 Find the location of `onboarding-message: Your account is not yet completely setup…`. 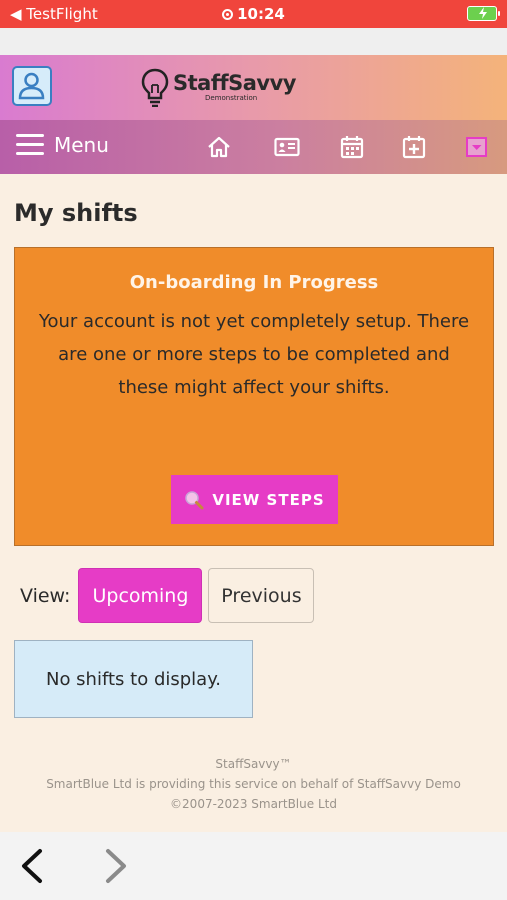

onboarding-message: Your account is not yet completely setup… is located at coordinates (254, 354).